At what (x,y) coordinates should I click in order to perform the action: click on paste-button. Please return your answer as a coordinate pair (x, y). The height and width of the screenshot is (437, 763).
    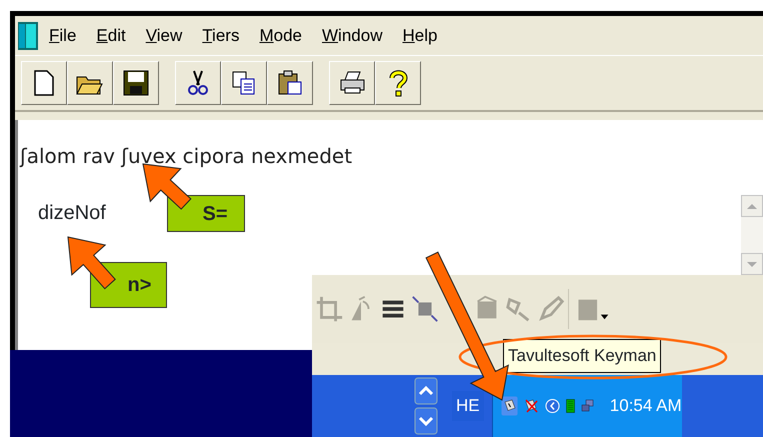
    Looking at the image, I should click on (290, 83).